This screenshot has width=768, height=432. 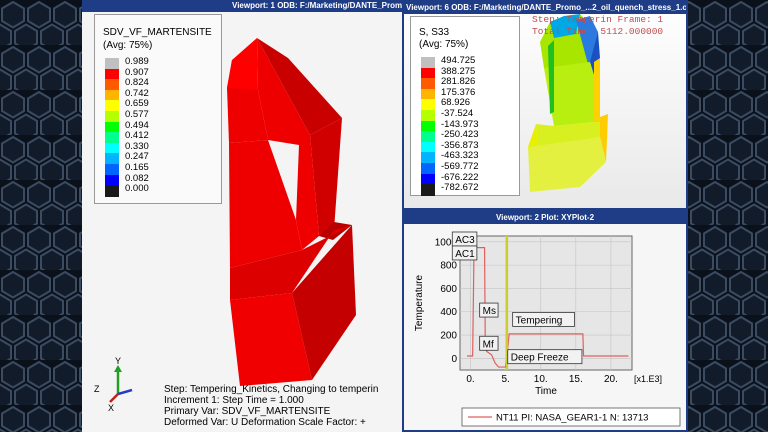 What do you see at coordinates (113, 384) in the screenshot?
I see `axis-triad: Y Z X` at bounding box center [113, 384].